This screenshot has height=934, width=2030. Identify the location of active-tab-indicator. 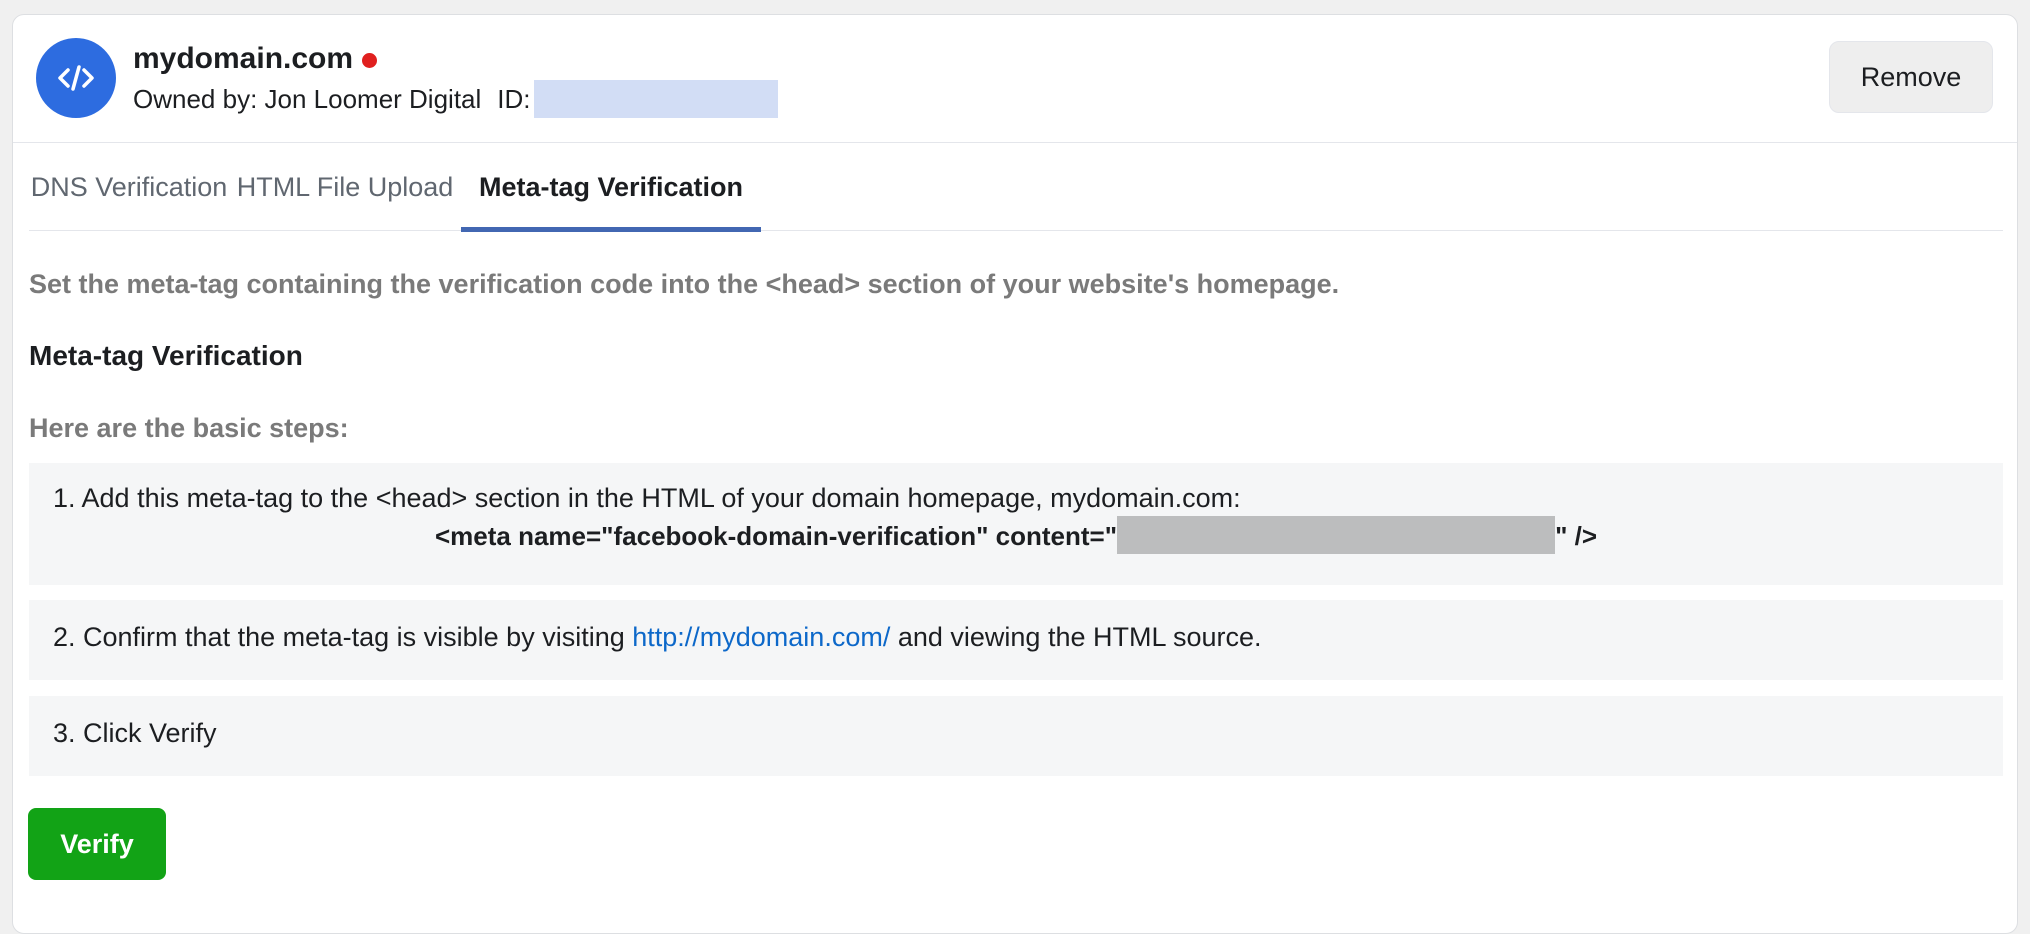
(611, 229).